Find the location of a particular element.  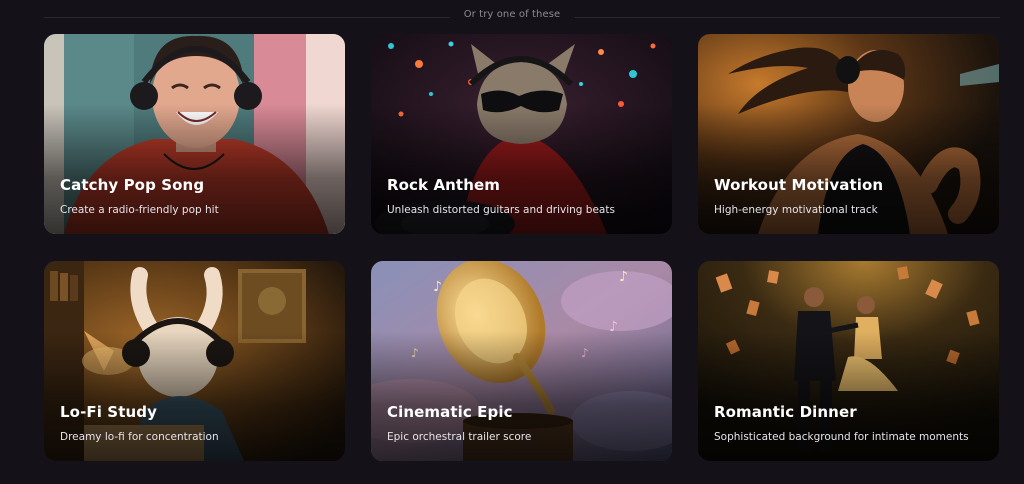

section-divider: Or try one of these is located at coordinates (512, 17).